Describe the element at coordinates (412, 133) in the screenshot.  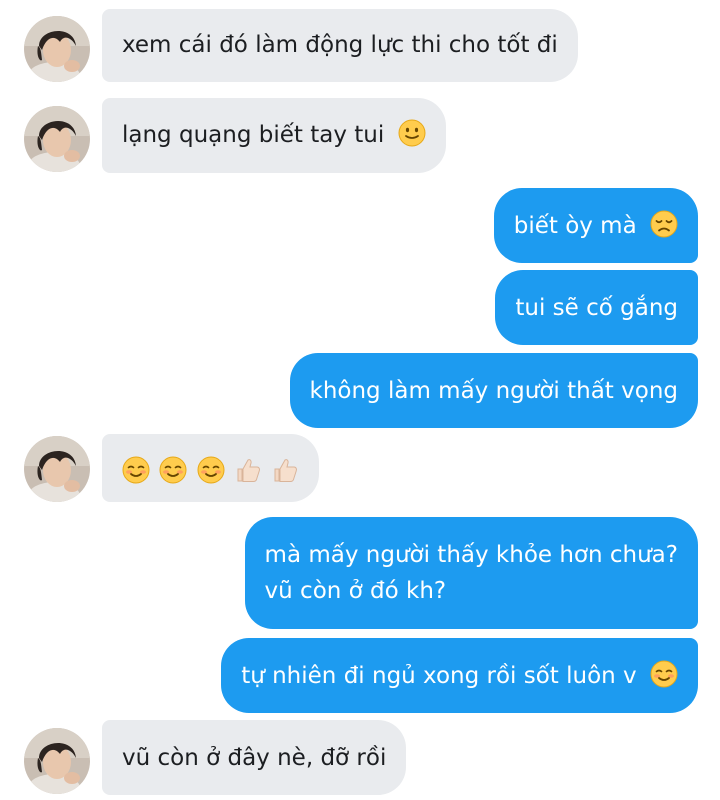
I see `slightly-smiling-face-icon` at that location.